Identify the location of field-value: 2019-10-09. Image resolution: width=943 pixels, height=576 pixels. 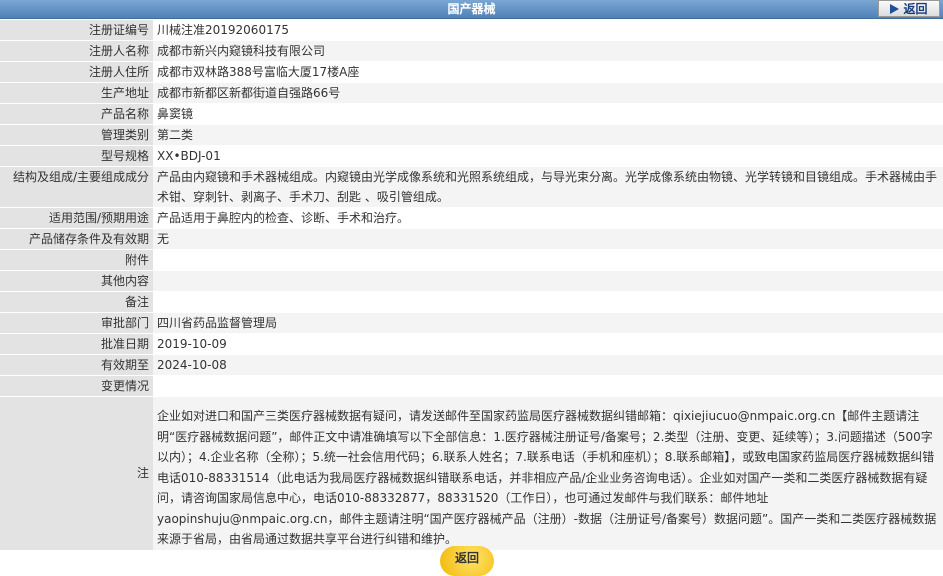
(548, 344).